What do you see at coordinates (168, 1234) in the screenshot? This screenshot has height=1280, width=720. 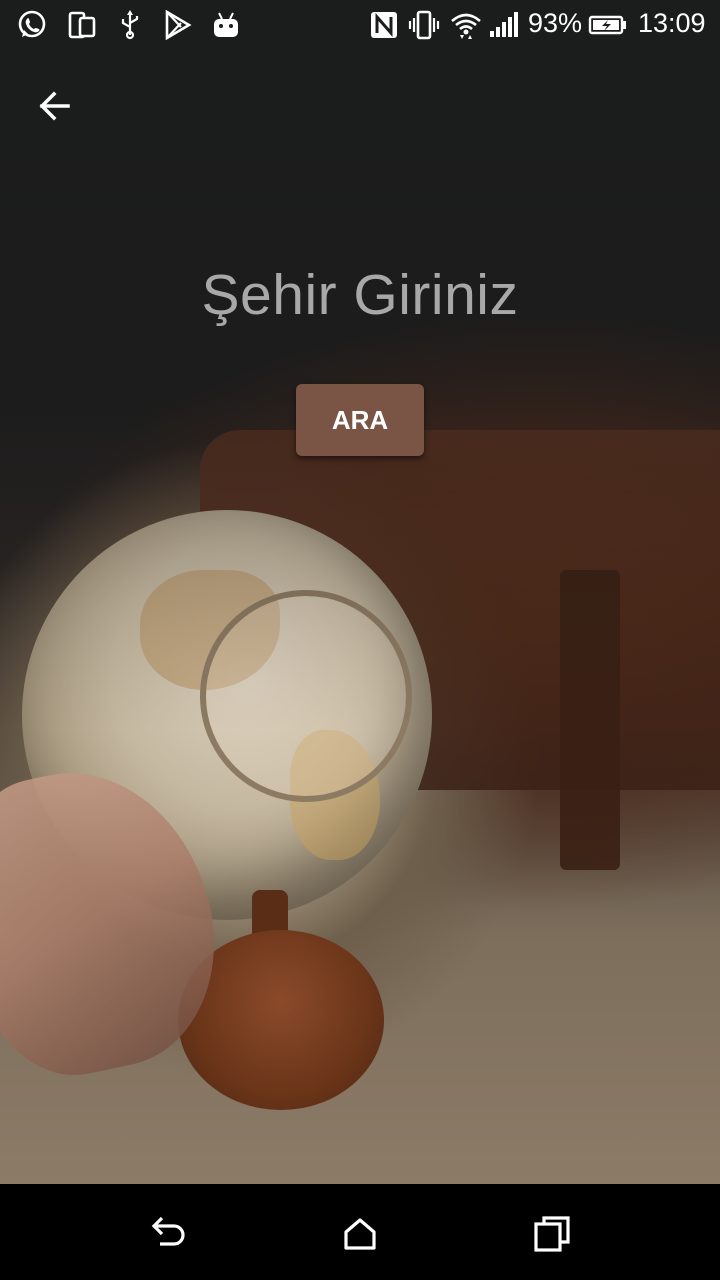 I see `back-icon` at bounding box center [168, 1234].